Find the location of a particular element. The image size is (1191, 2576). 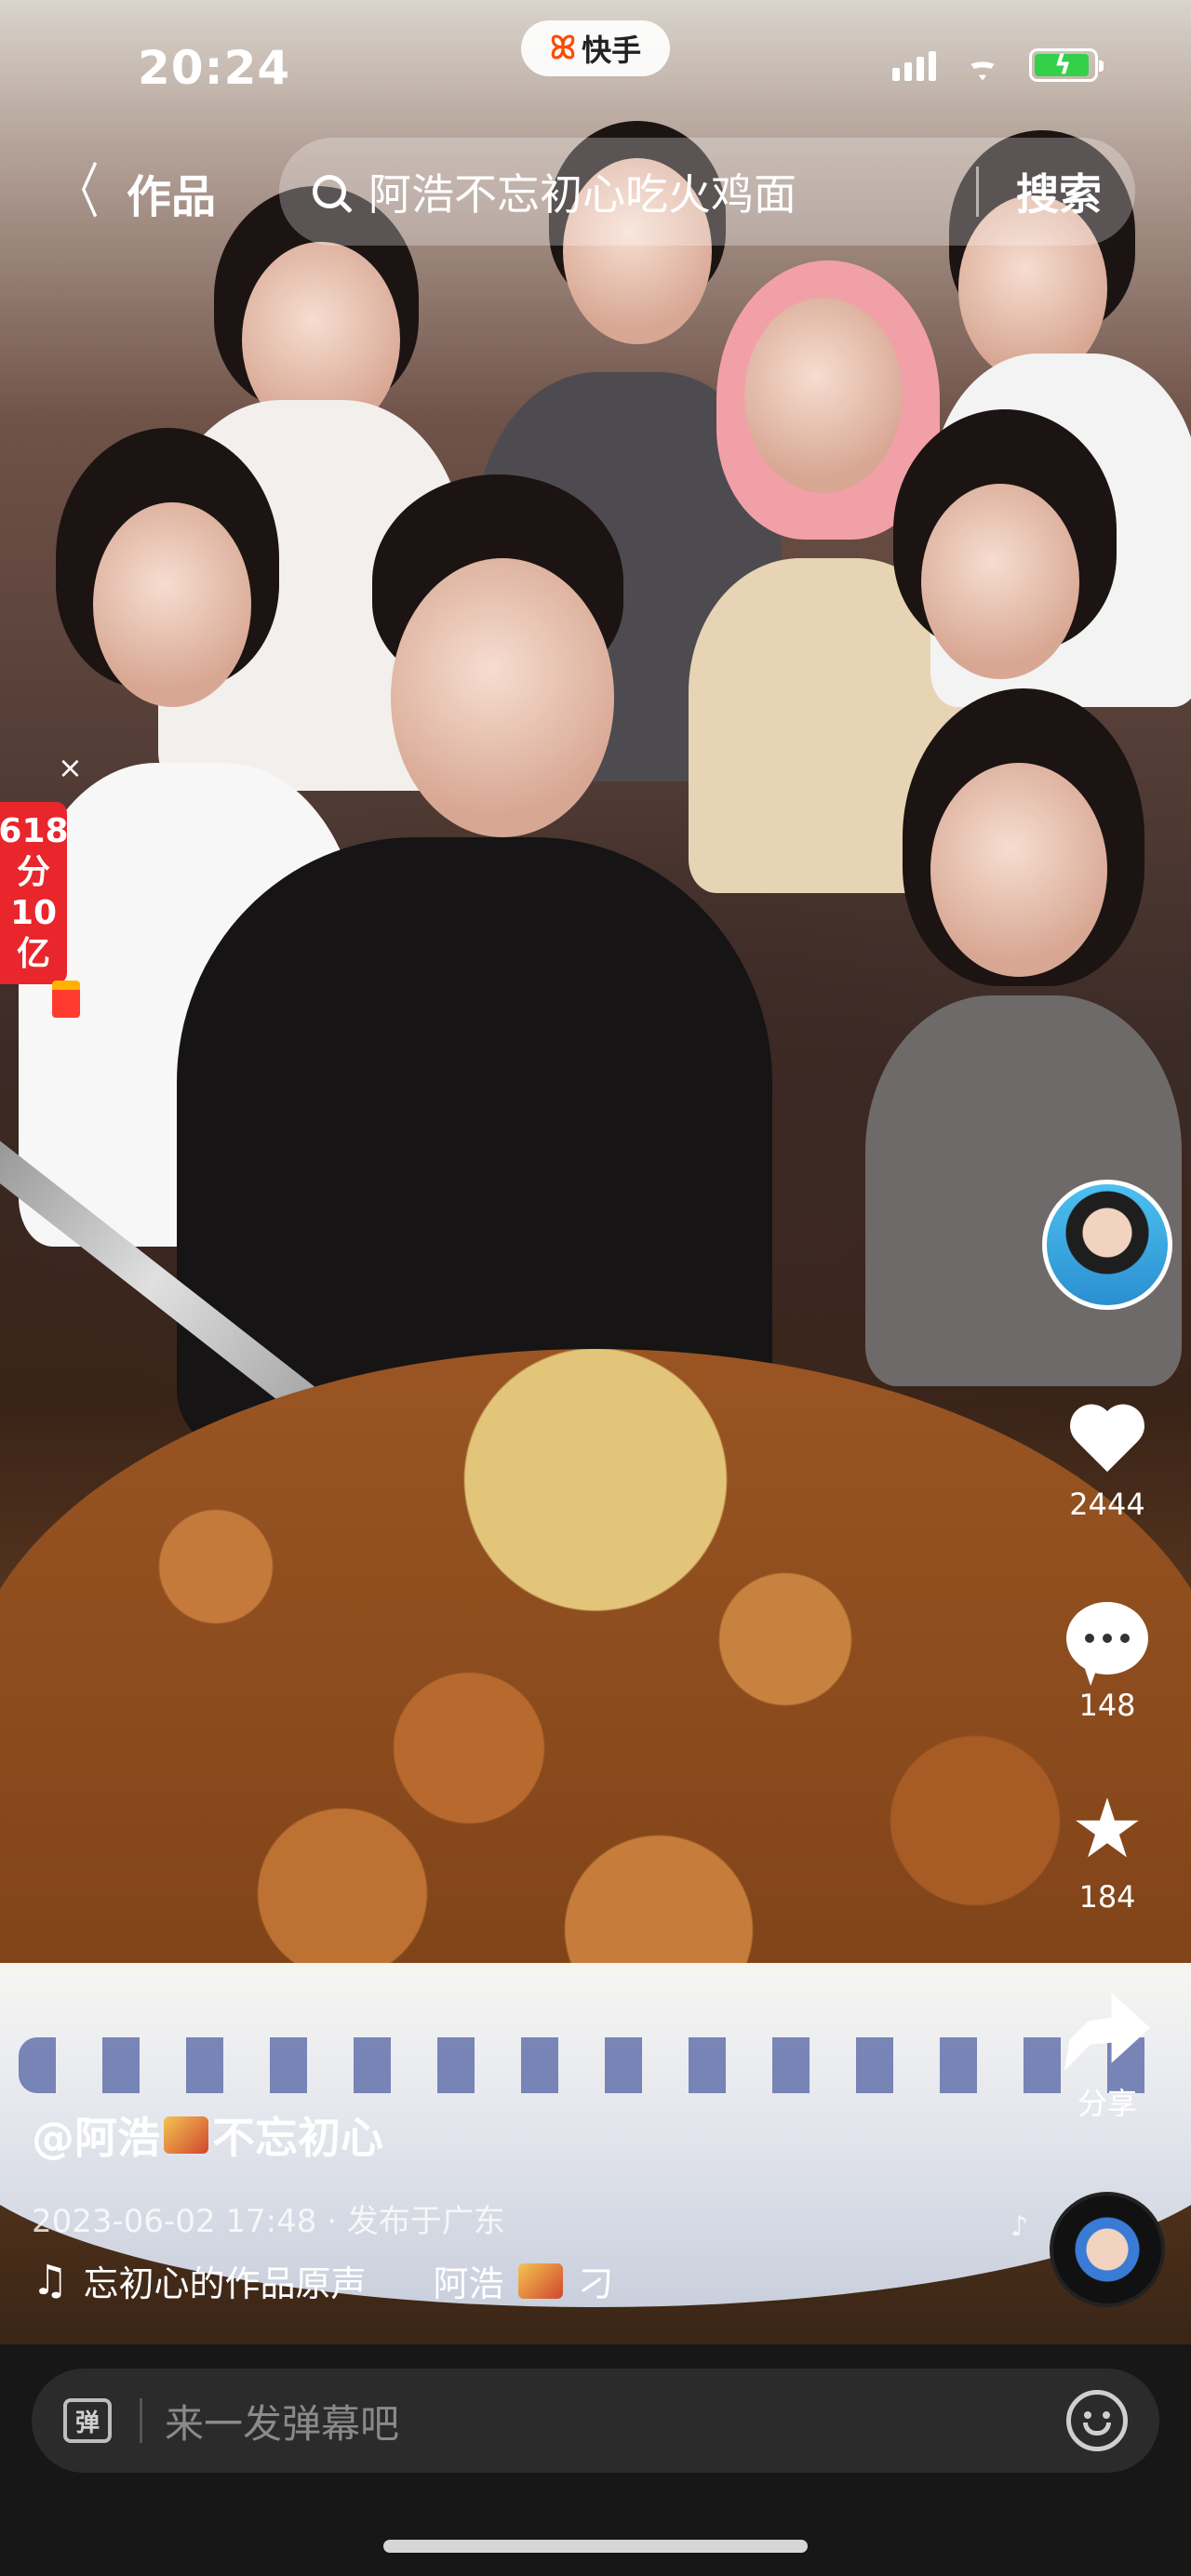

status-time: 20:24 is located at coordinates (214, 68).